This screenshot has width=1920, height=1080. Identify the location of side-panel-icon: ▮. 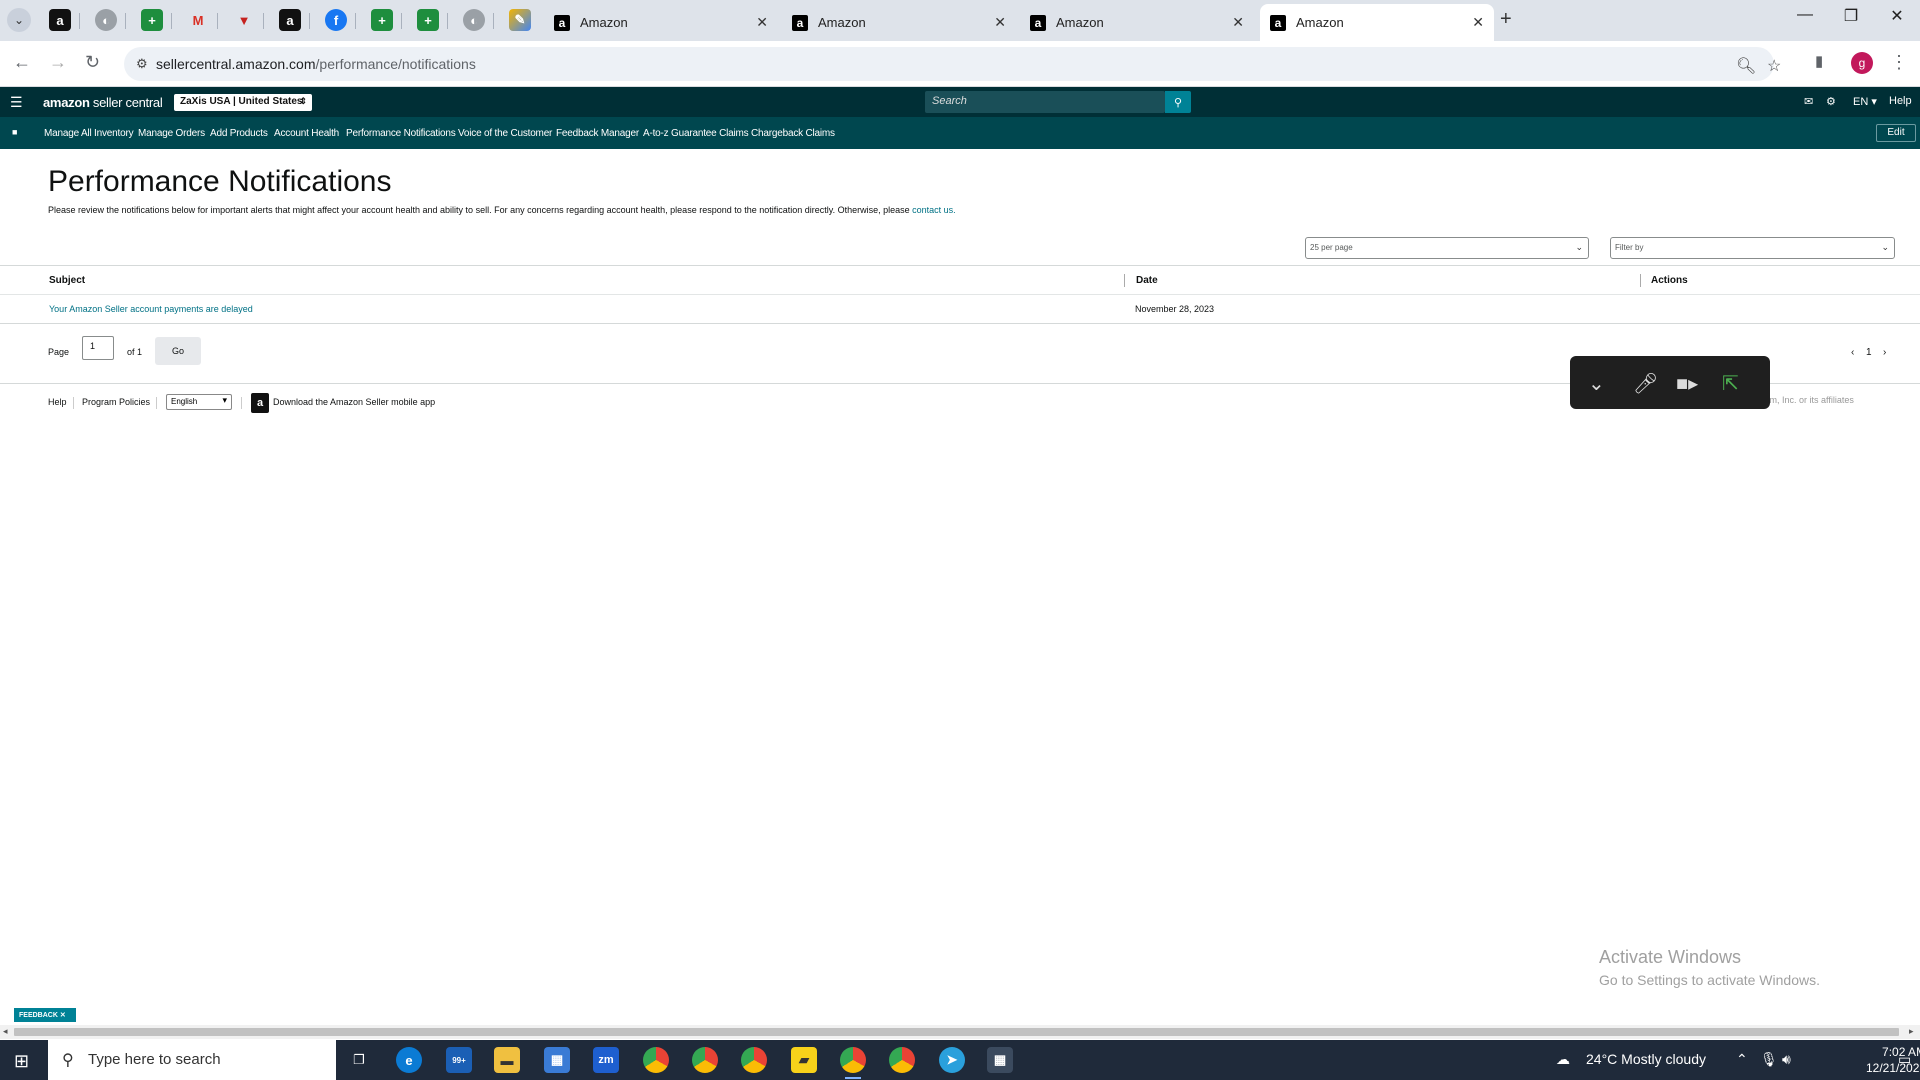
(1819, 61).